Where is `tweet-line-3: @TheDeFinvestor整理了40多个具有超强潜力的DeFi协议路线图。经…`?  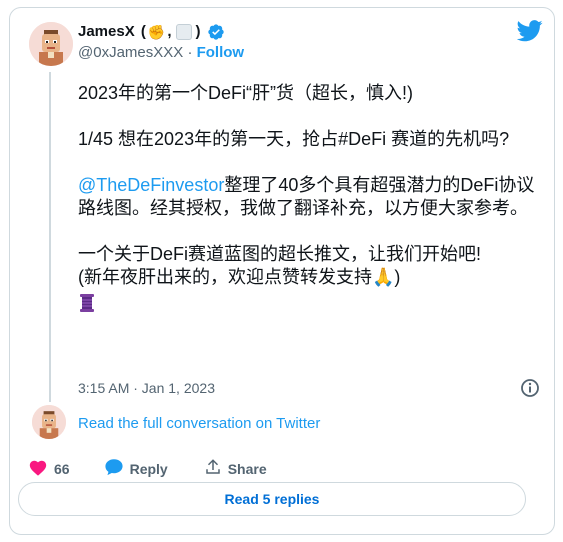 tweet-line-3: @TheDeFinvestor整理了40多个具有超强潜力的DeFi协议路线图。经… is located at coordinates (309, 197).